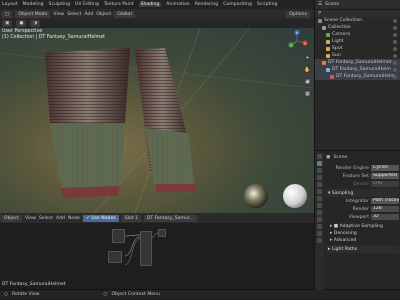  I want to click on status-hint-rotate: Rotate View, so click(26, 294).